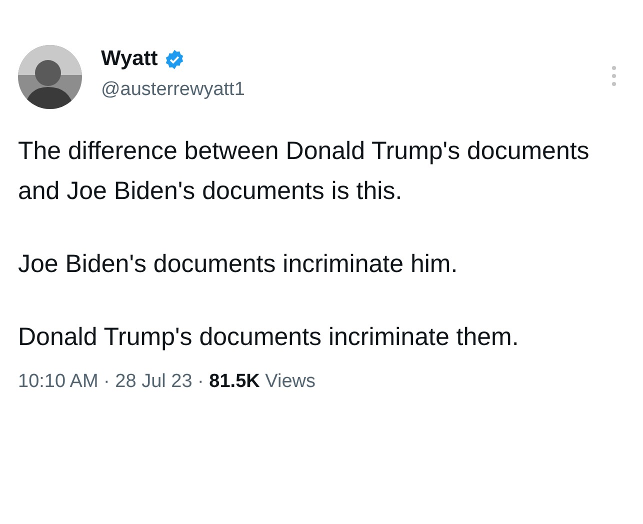  I want to click on tweet-text: Joe Biden's documents incriminate him., so click(238, 264).